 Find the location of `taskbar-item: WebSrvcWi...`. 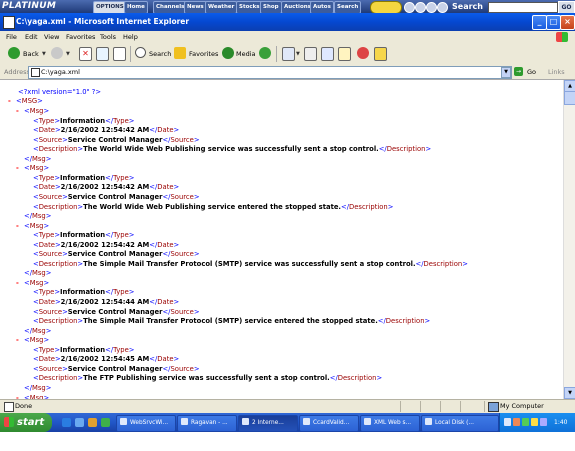

taskbar-item: WebSrvcWi... is located at coordinates (146, 423).